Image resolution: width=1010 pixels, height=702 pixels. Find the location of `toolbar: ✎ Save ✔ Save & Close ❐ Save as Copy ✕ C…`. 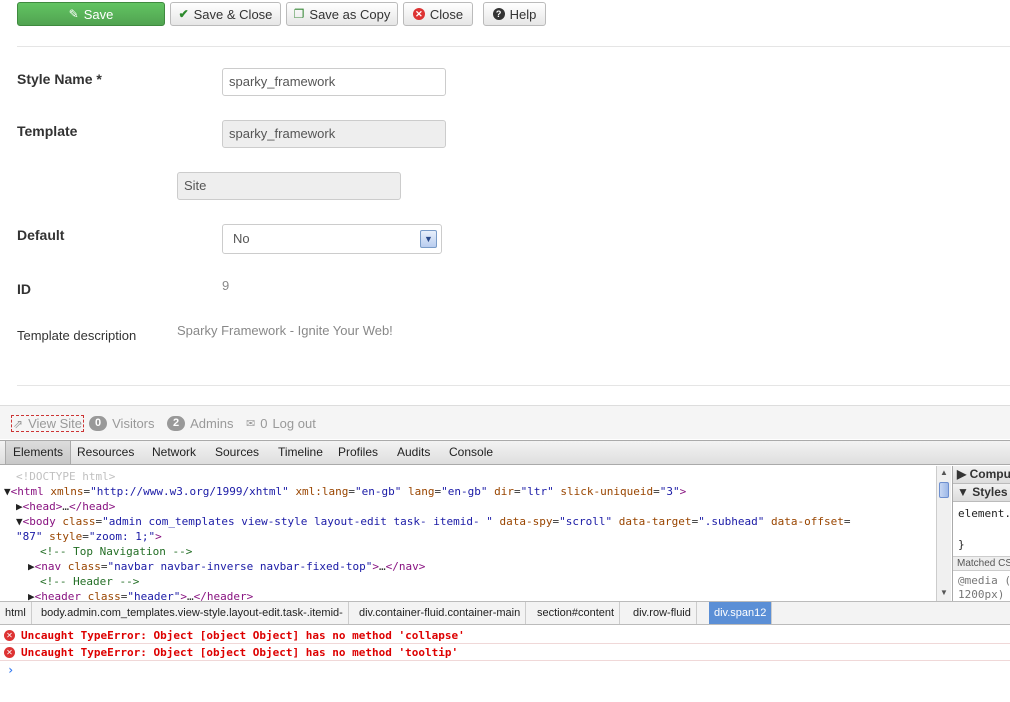

toolbar: ✎ Save ✔ Save & Close ❐ Save as Copy ✕ C… is located at coordinates (505, 15).